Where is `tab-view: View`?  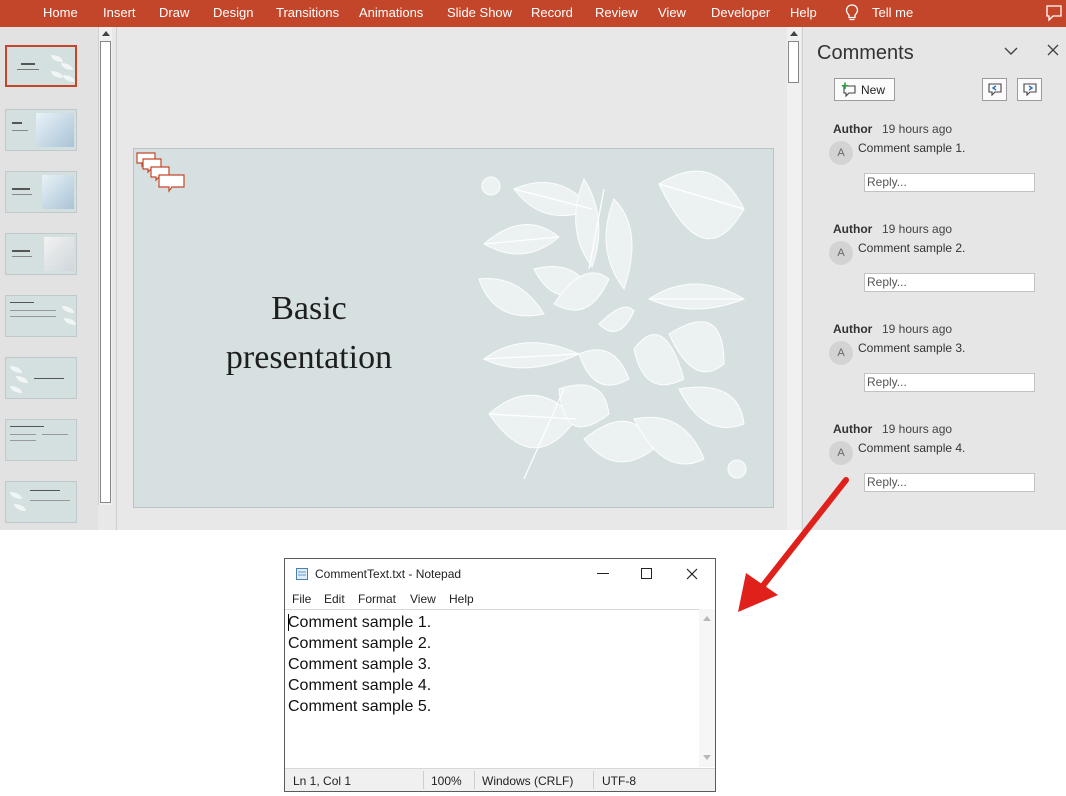
tab-view: View is located at coordinates (672, 13).